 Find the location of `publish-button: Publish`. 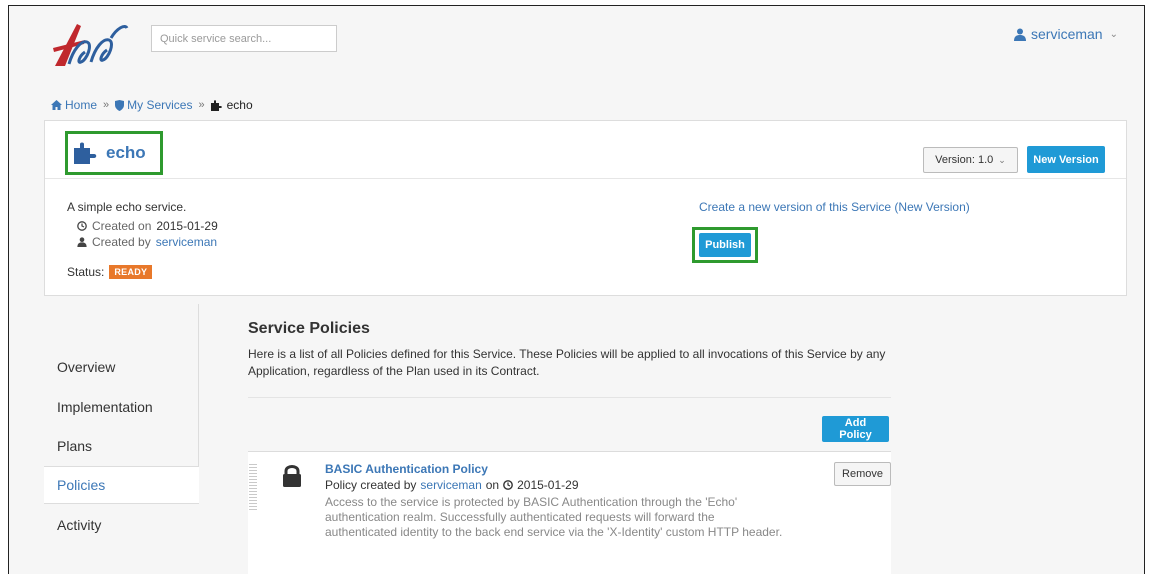

publish-button: Publish is located at coordinates (725, 245).